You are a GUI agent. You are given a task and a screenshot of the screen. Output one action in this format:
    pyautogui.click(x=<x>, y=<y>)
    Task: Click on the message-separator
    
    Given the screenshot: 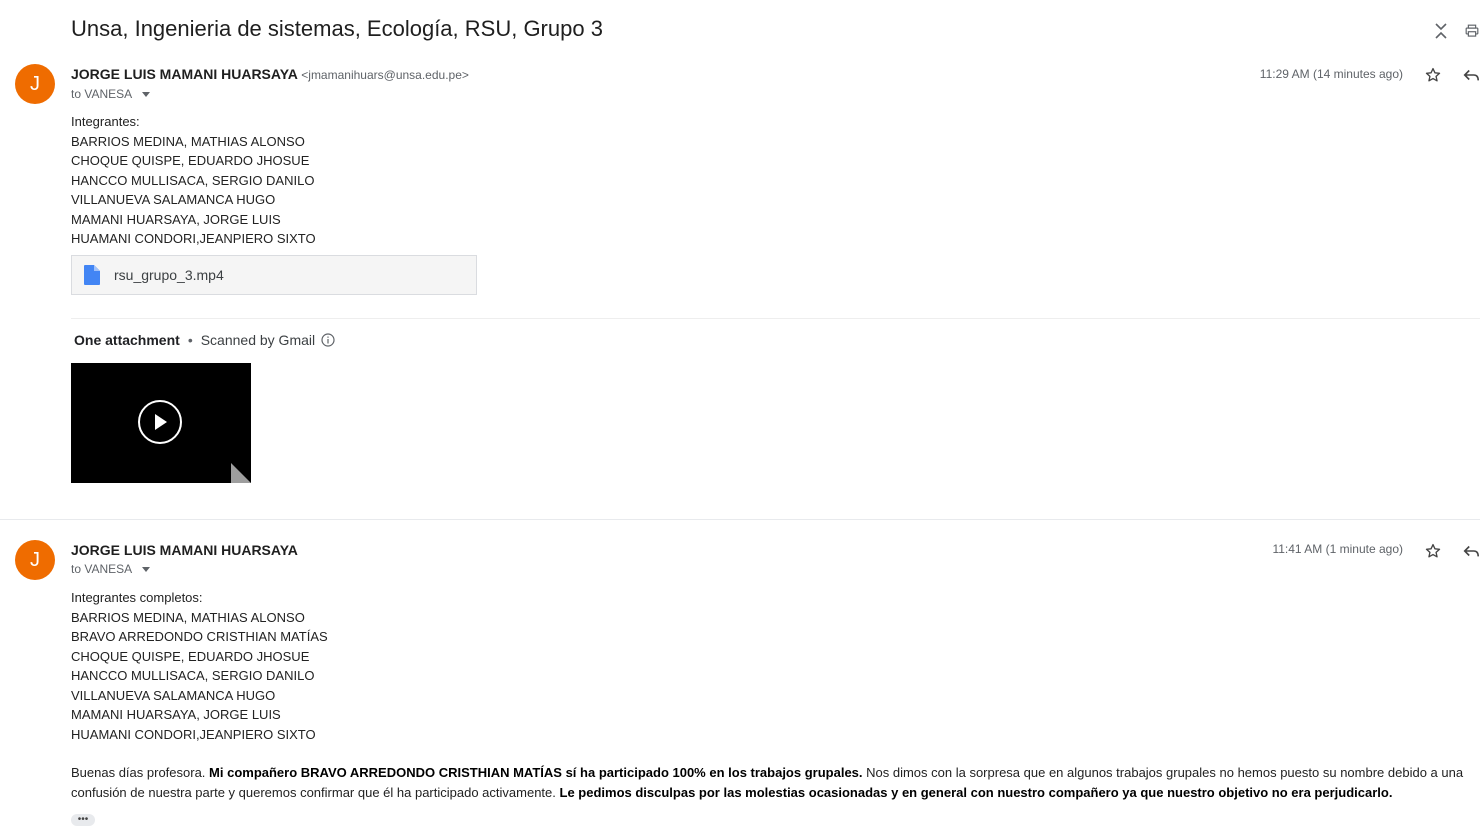 What is the action you would take?
    pyautogui.click(x=740, y=519)
    